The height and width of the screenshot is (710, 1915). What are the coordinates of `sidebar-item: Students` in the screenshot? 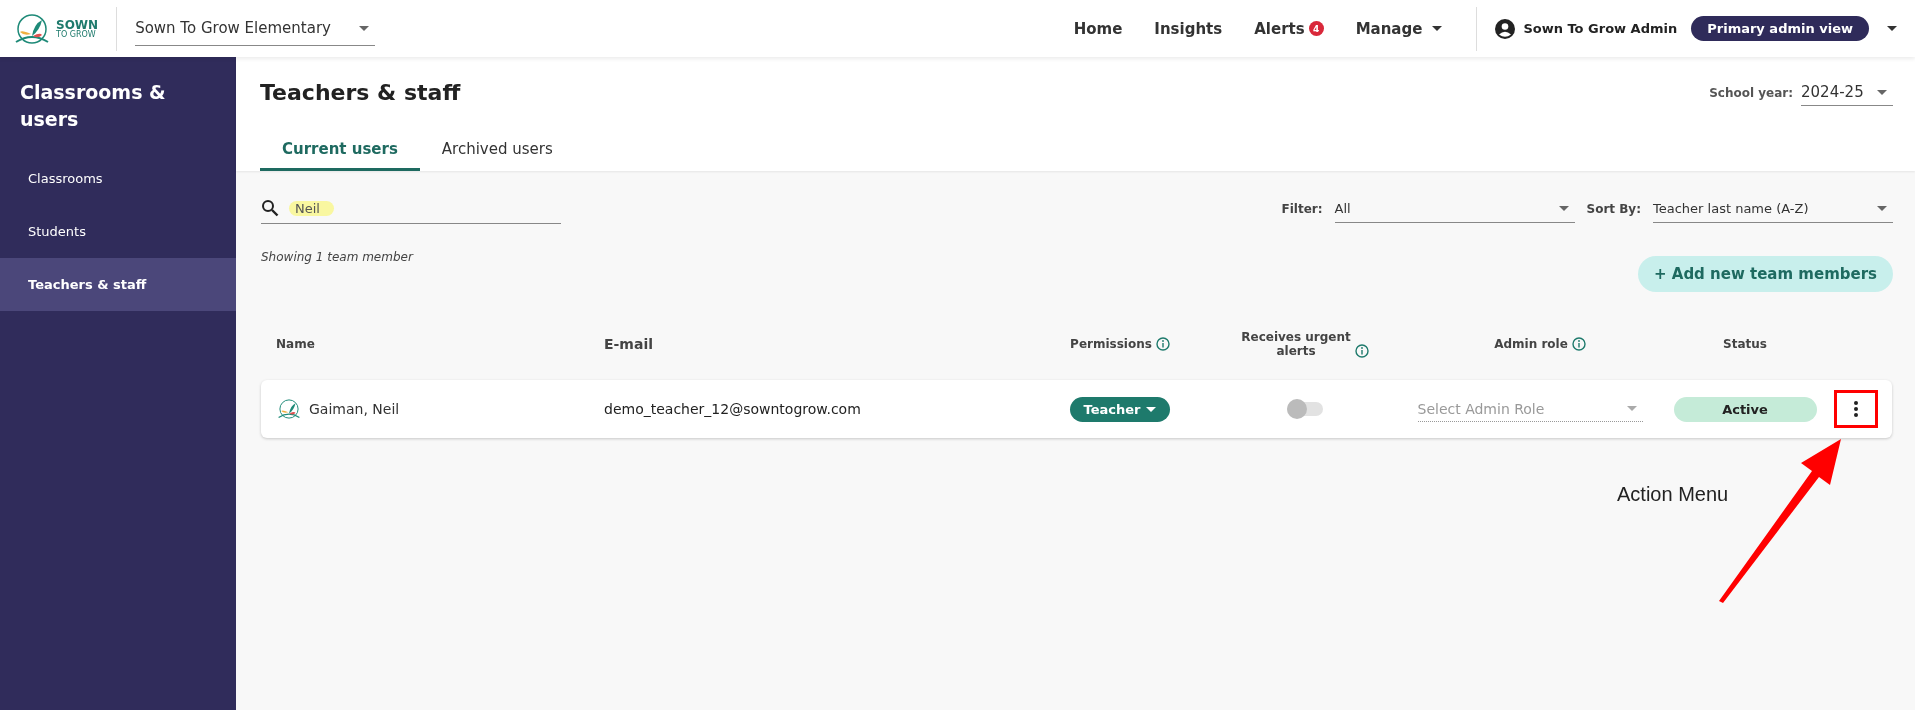 It's located at (118, 232).